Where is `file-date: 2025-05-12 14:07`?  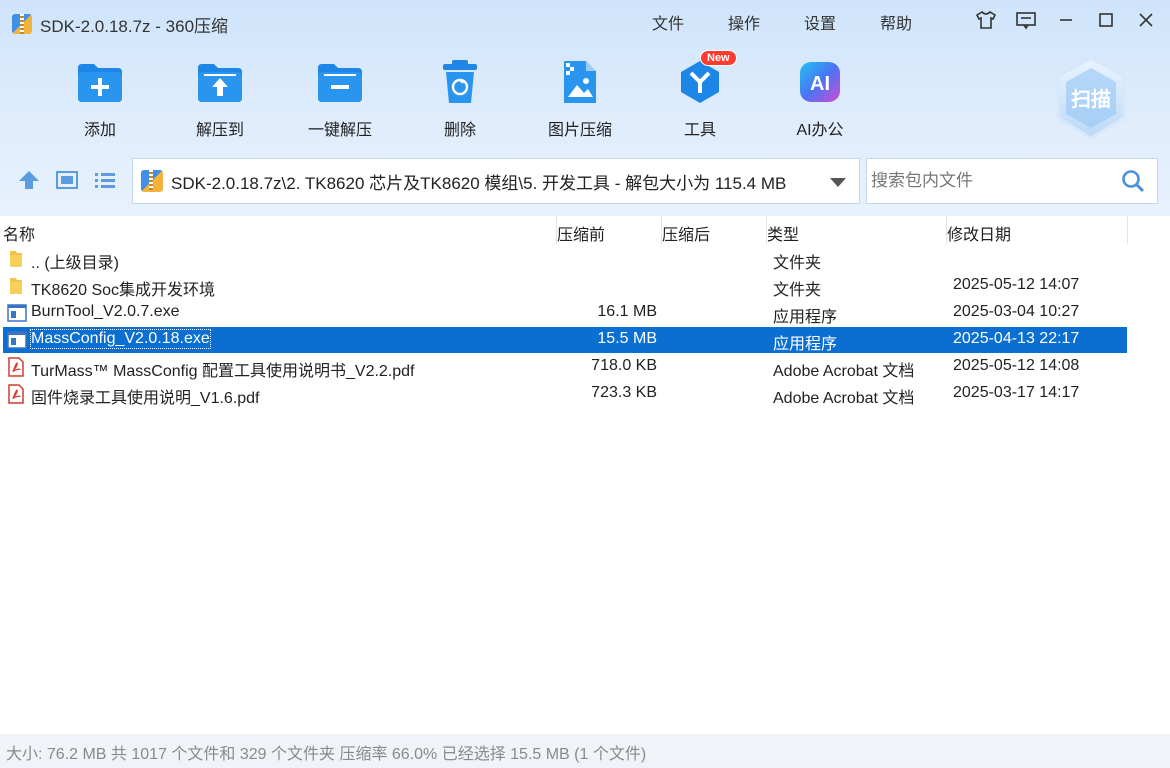
file-date: 2025-05-12 14:07 is located at coordinates (1016, 284).